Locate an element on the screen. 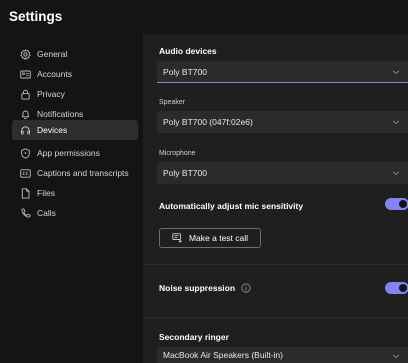  make-test-call-button: Make a test call is located at coordinates (210, 238).